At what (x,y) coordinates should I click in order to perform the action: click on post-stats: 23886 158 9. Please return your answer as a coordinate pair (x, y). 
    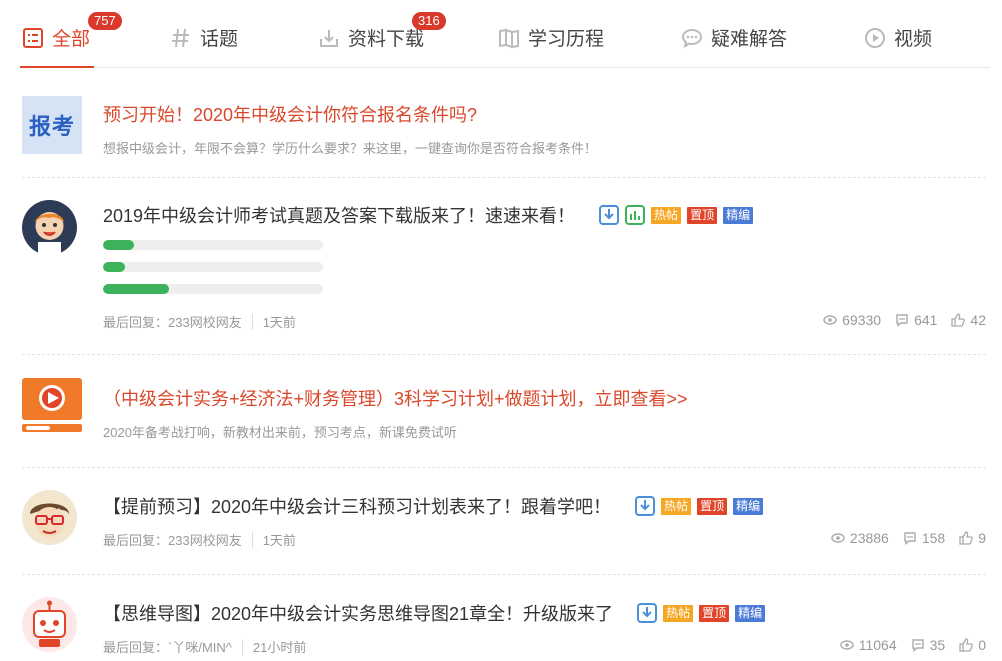
    Looking at the image, I should click on (901, 538).